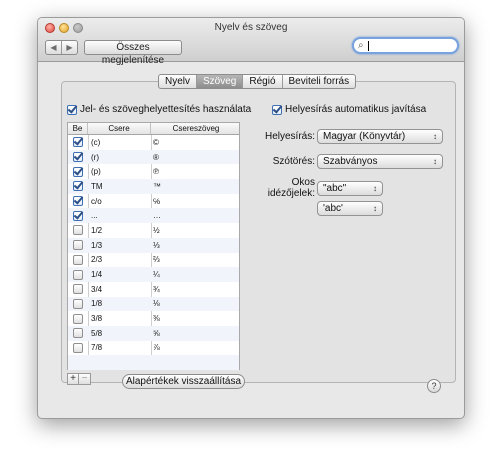 Image resolution: width=500 pixels, height=469 pixels. I want to click on table-row: 1/8 ⅛, so click(153, 304).